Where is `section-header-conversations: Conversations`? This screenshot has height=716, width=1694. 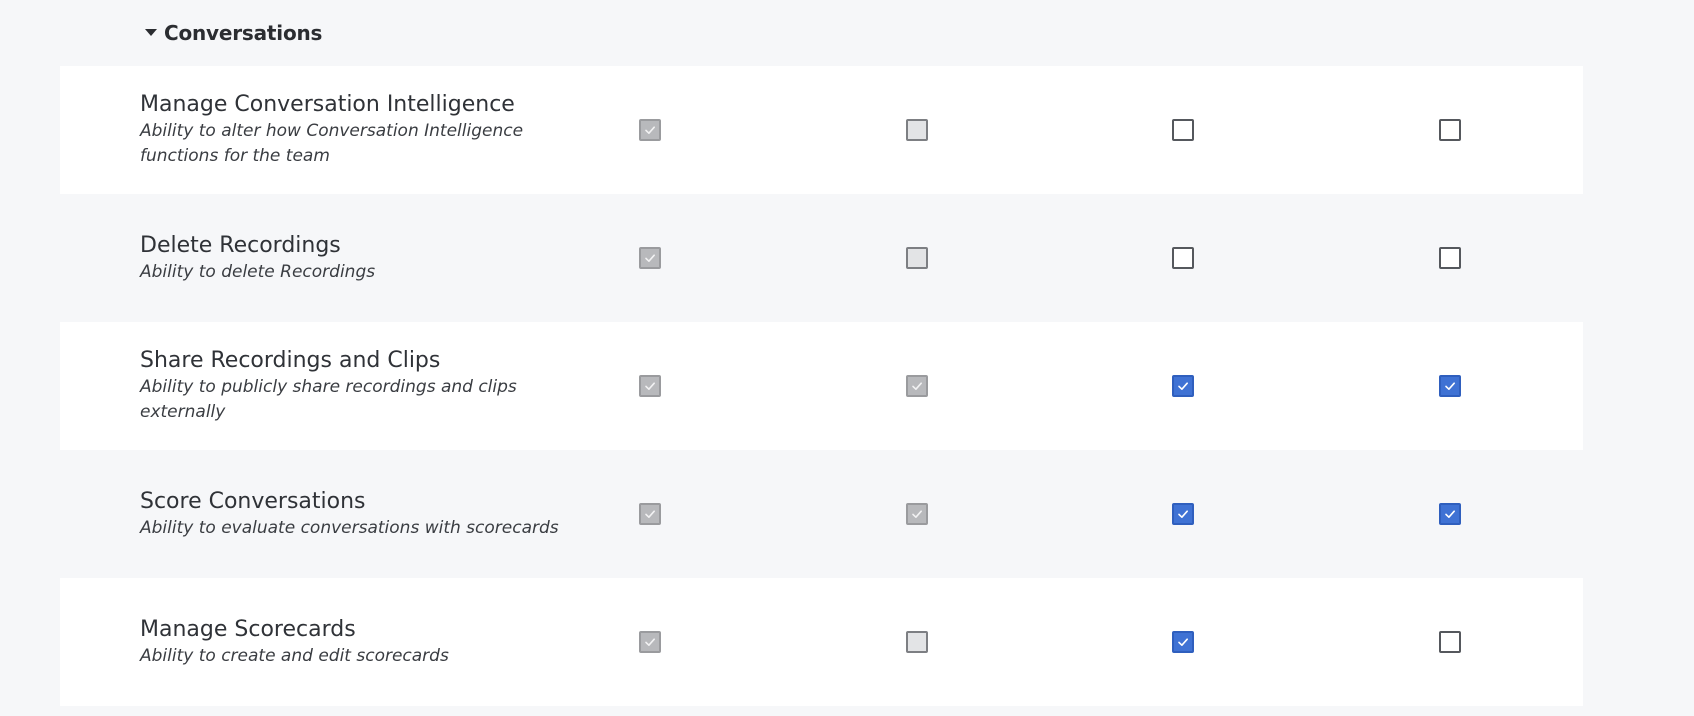 section-header-conversations: Conversations is located at coordinates (821, 33).